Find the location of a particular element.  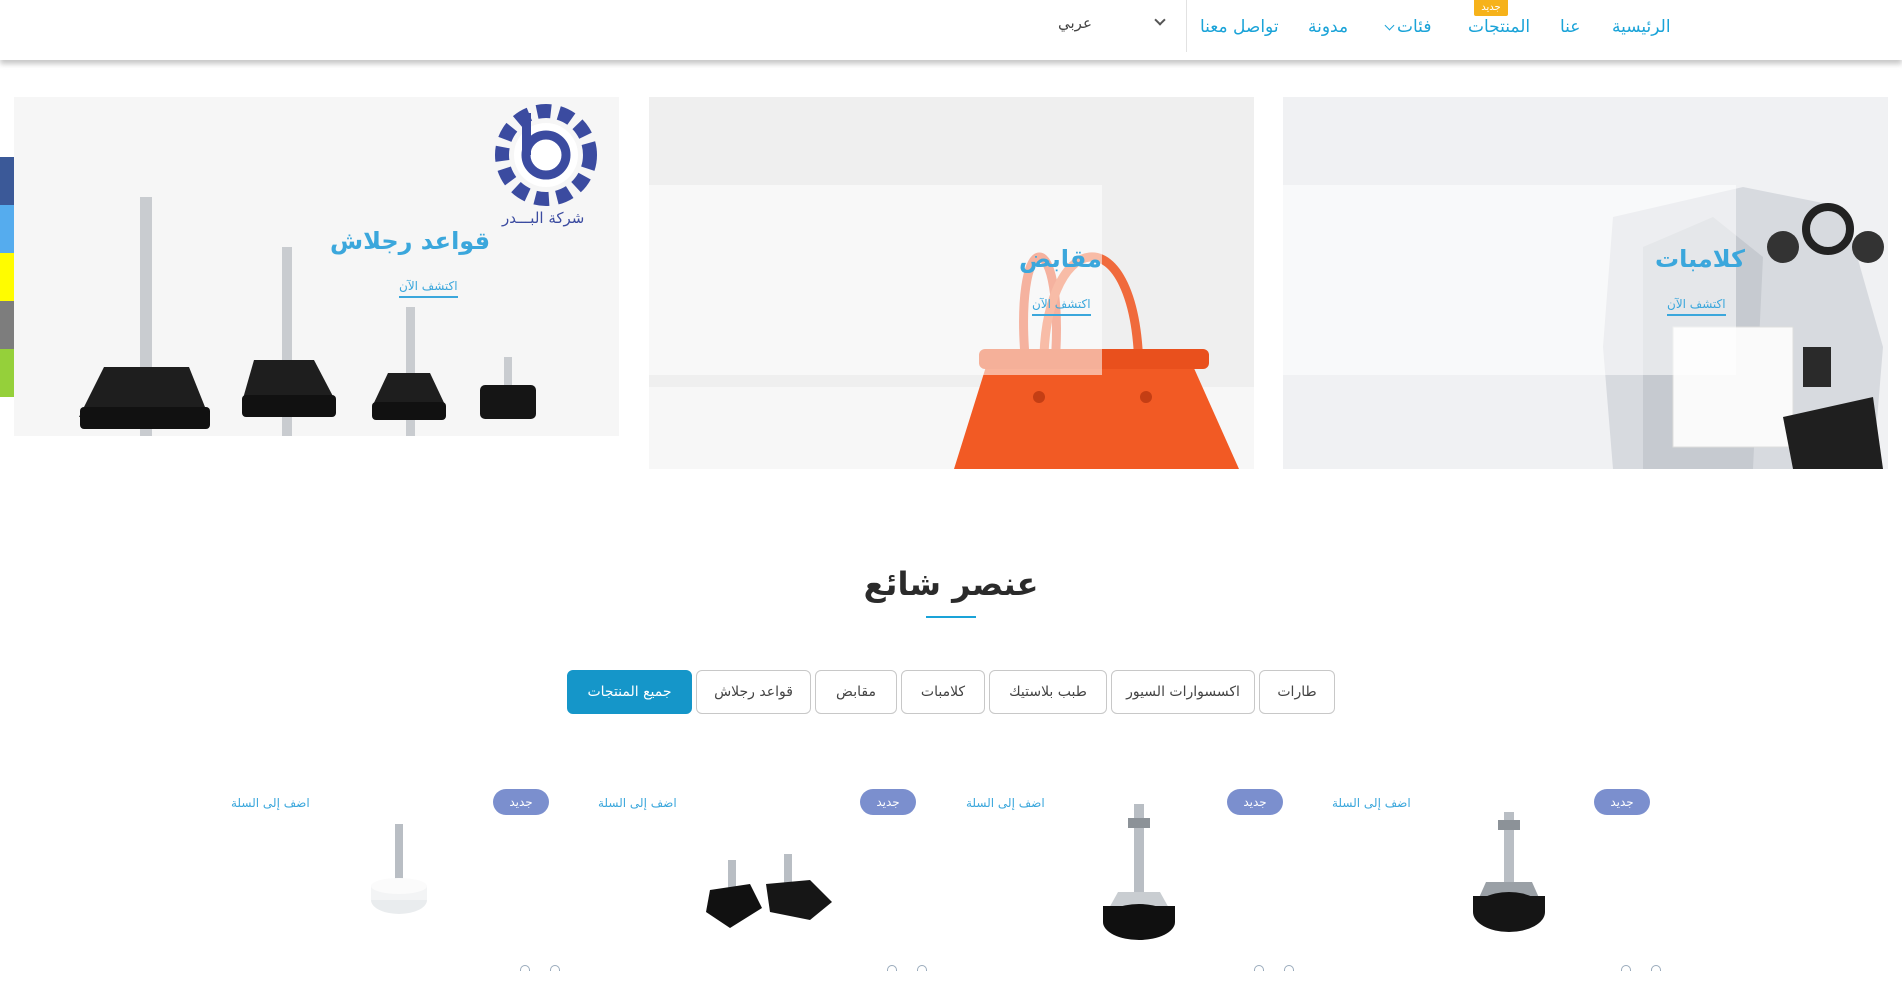

banner-handles: مقابض اكتشف الآن is located at coordinates (951, 283).